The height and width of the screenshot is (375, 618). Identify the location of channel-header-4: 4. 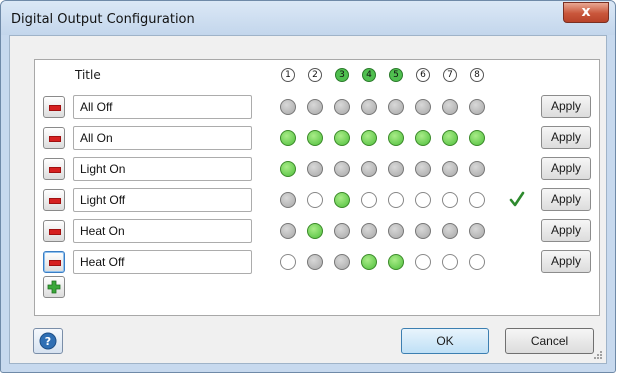
(369, 75).